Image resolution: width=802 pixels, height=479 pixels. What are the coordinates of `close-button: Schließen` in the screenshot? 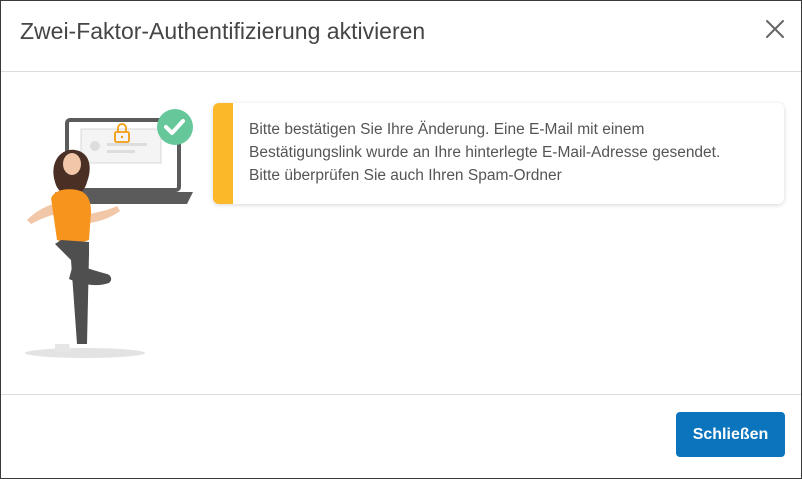 It's located at (730, 434).